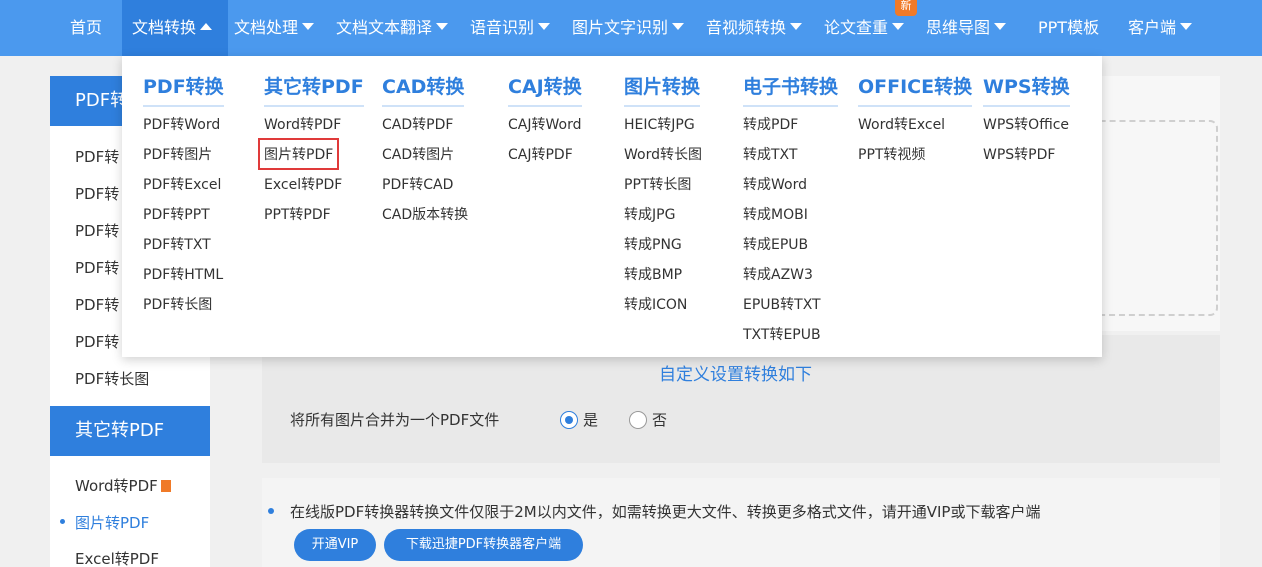 The image size is (1262, 567). I want to click on open-vip-button: 开通VIP, so click(335, 545).